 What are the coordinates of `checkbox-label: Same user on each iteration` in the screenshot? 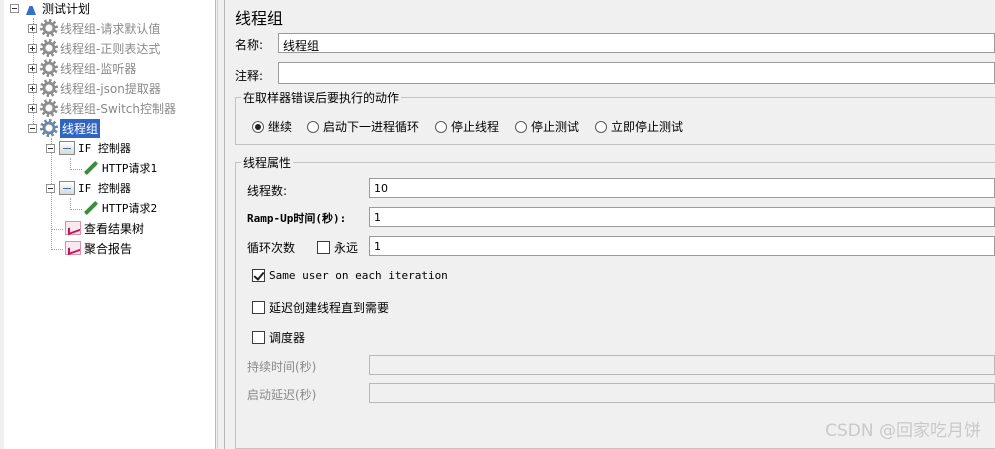 It's located at (358, 275).